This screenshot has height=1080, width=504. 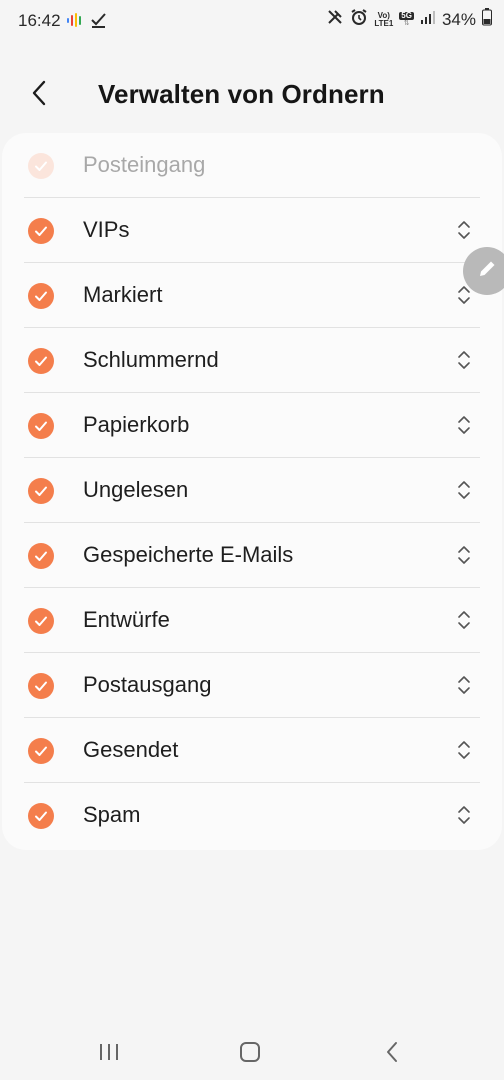 What do you see at coordinates (39, 20) in the screenshot?
I see `status-time: 16:42` at bounding box center [39, 20].